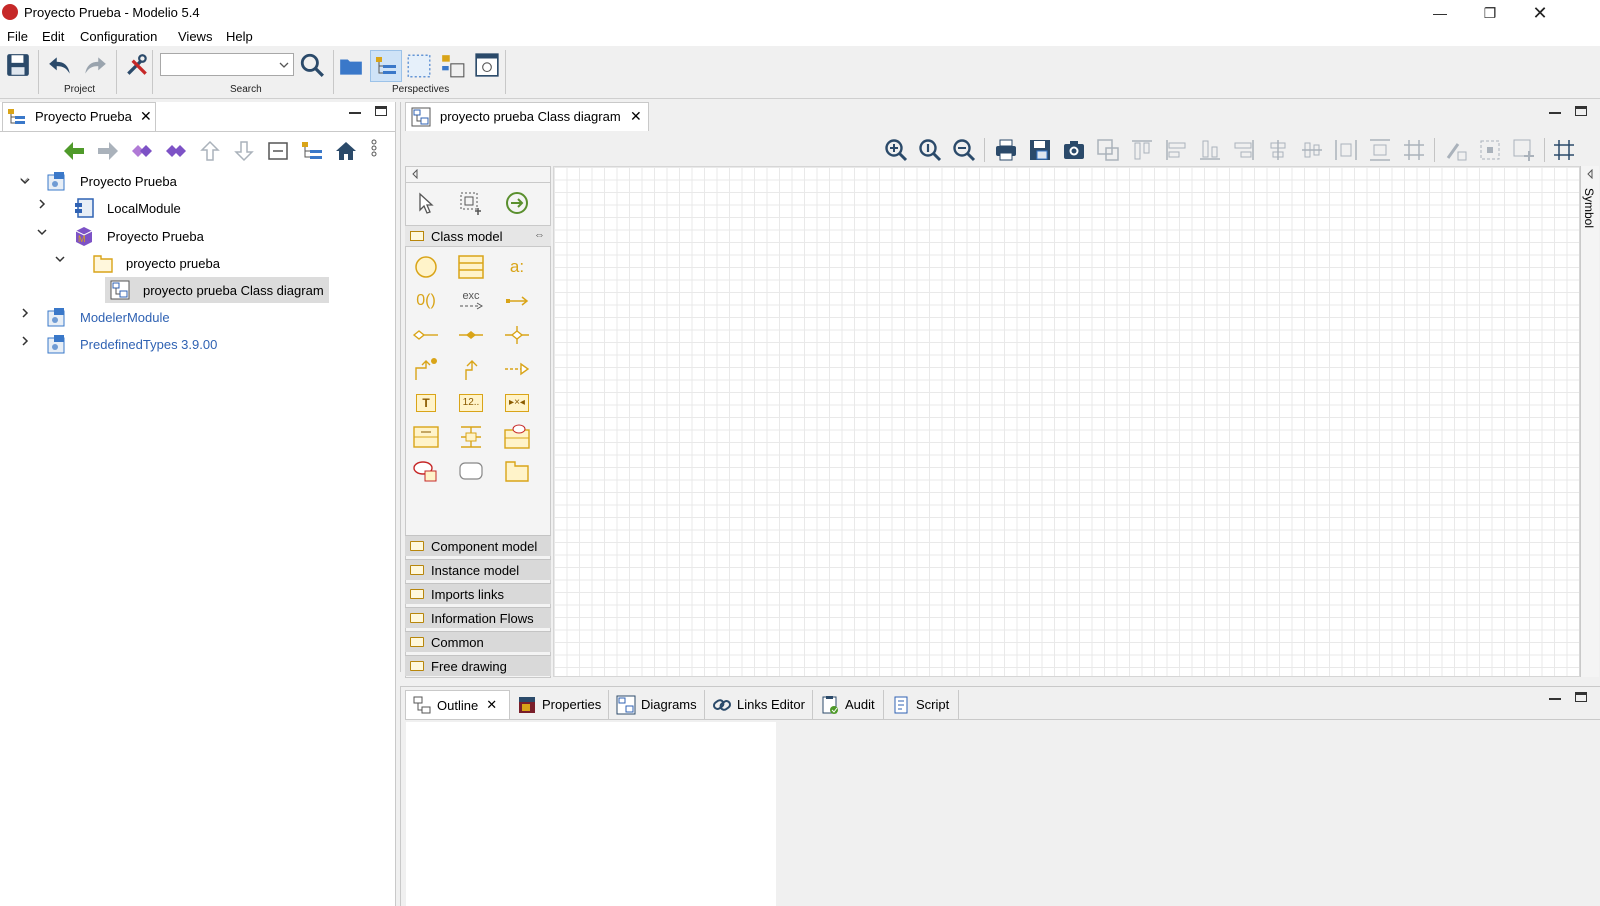 The height and width of the screenshot is (906, 1600). I want to click on layout-perspective-icon, so click(453, 66).